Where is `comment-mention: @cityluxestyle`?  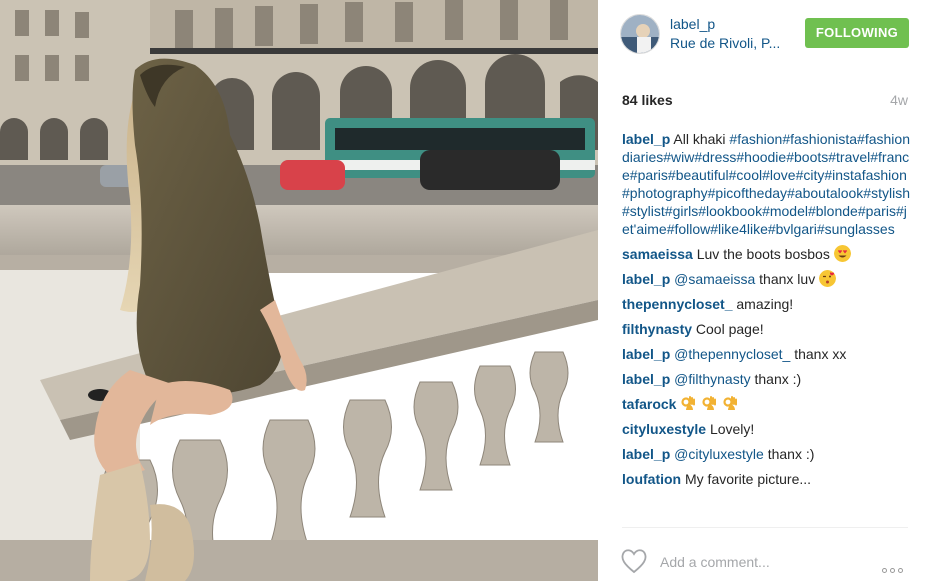 comment-mention: @cityluxestyle is located at coordinates (719, 454).